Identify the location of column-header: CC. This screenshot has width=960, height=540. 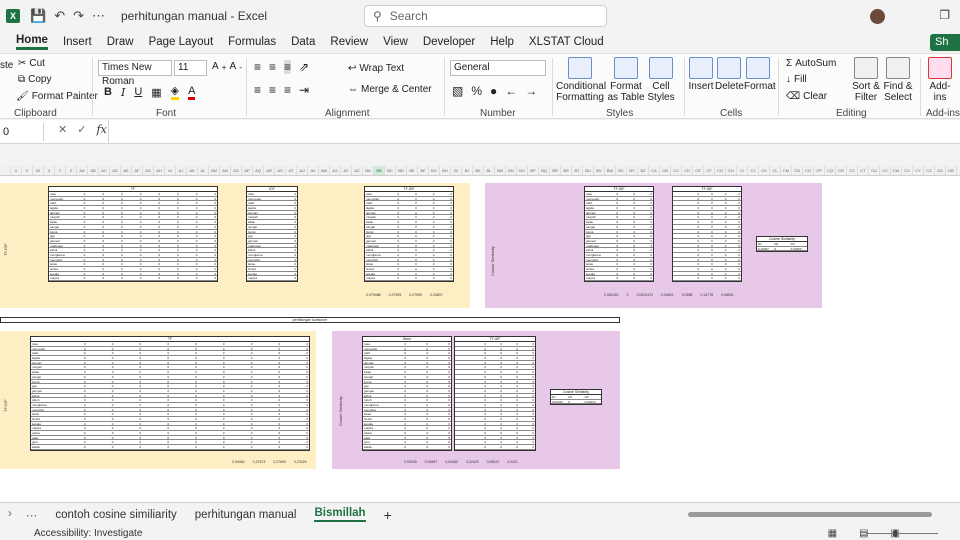
(676, 170).